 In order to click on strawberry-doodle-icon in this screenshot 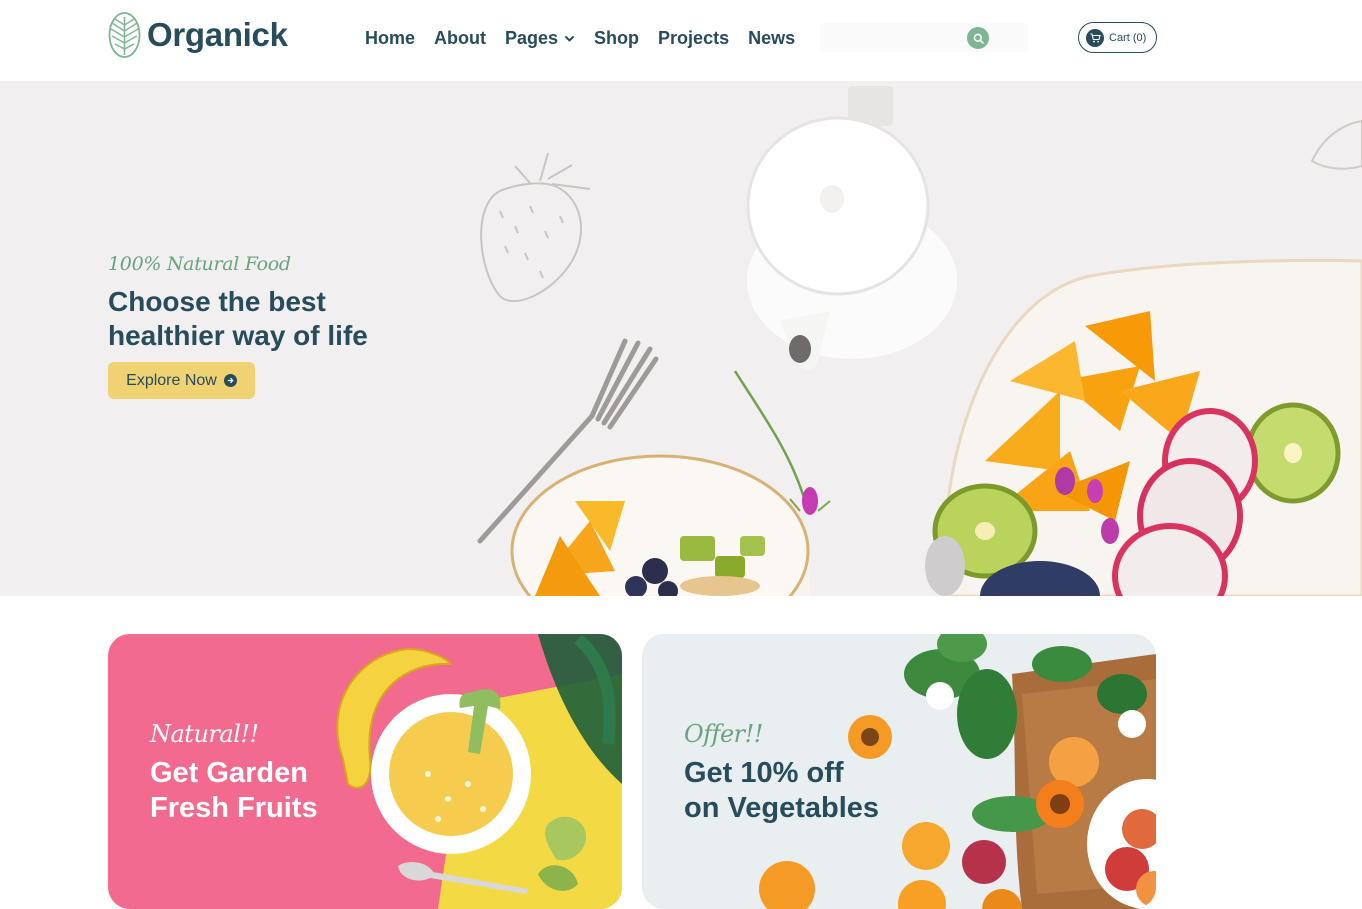, I will do `click(535, 227)`.